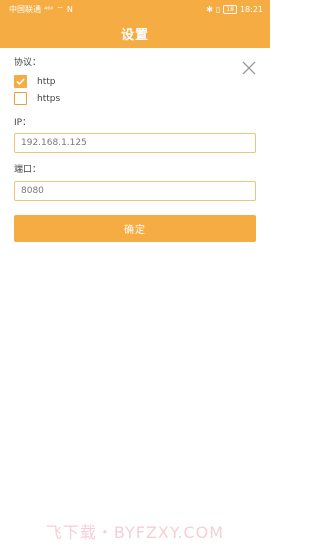  Describe the element at coordinates (135, 191) in the screenshot. I see `port-input` at that location.